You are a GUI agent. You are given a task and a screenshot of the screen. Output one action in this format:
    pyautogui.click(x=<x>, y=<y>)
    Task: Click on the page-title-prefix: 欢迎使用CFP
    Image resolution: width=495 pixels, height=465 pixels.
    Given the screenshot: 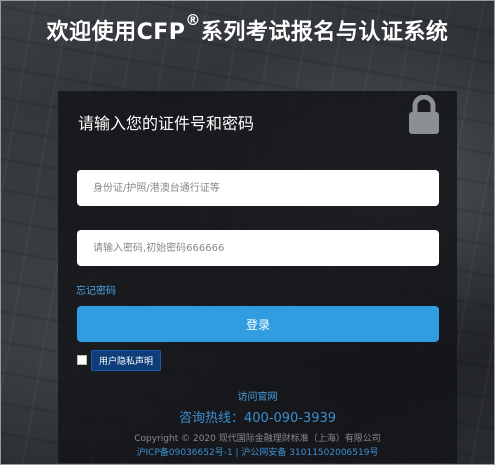 What is the action you would take?
    pyautogui.click(x=116, y=32)
    